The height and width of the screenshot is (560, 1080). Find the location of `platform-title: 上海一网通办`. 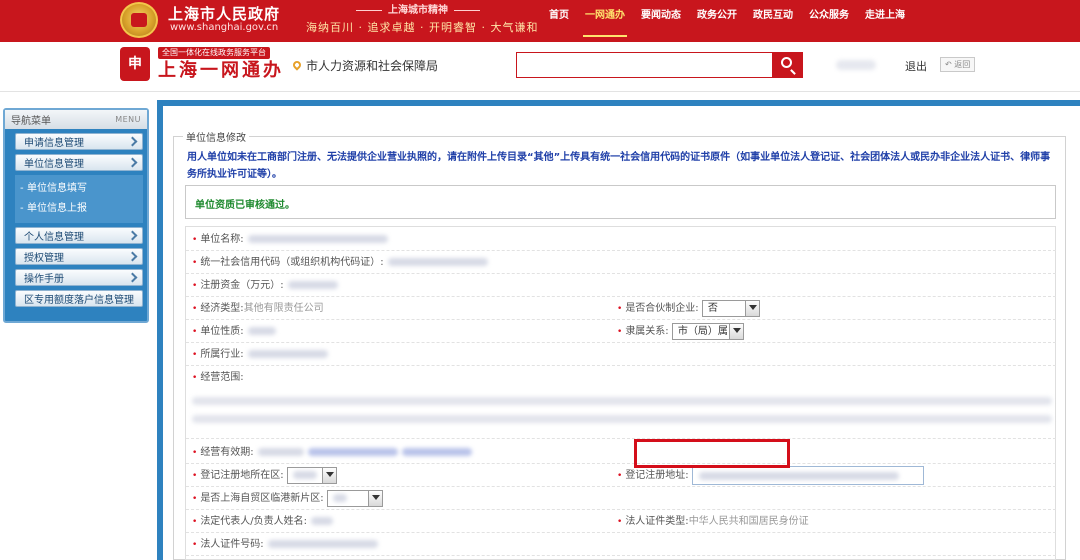

platform-title: 上海一网通办 is located at coordinates (221, 71).